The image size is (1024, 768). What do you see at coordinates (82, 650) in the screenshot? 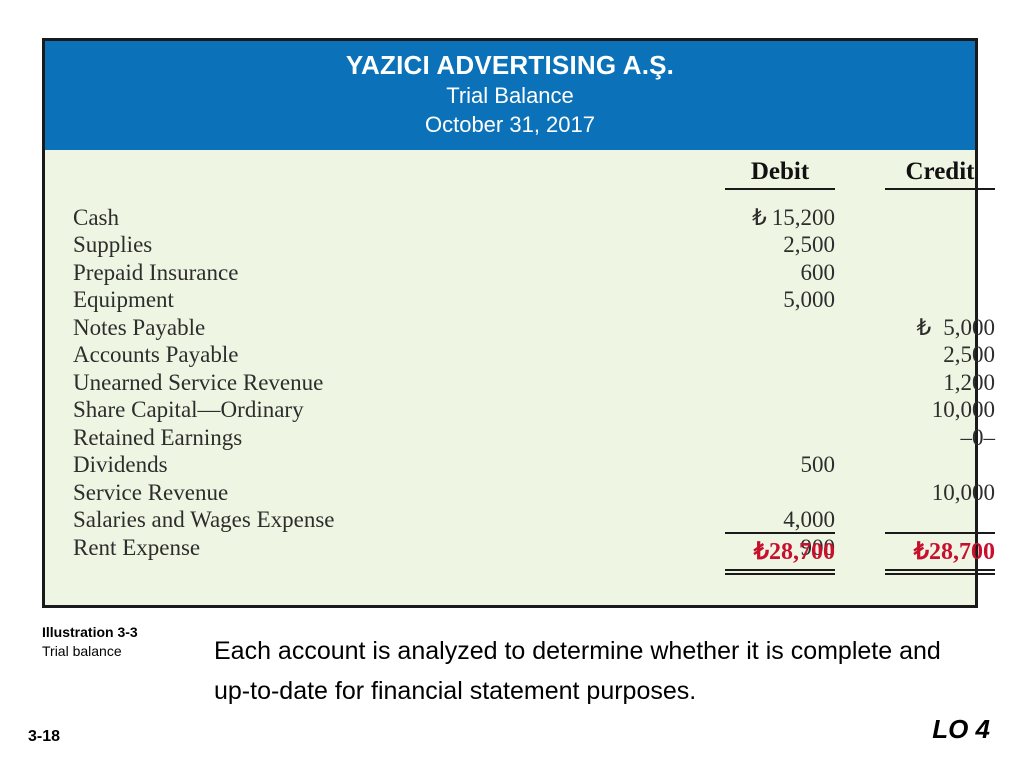
I see `illustration-subtitle: Trial balance` at bounding box center [82, 650].